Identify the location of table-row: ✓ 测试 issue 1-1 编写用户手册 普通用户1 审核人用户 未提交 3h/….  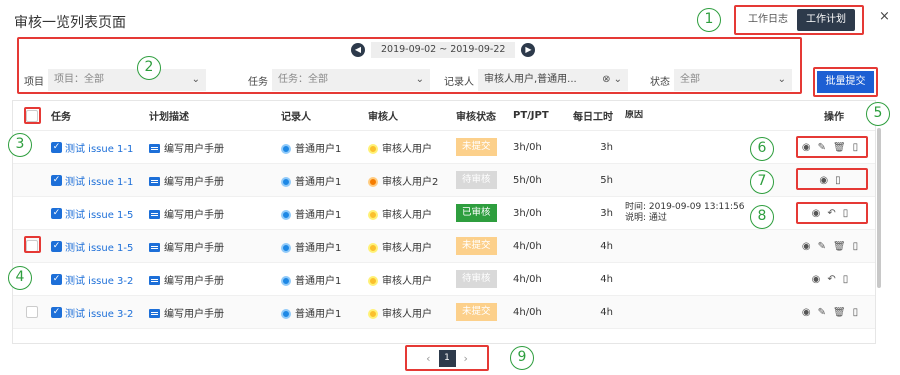
(444, 147).